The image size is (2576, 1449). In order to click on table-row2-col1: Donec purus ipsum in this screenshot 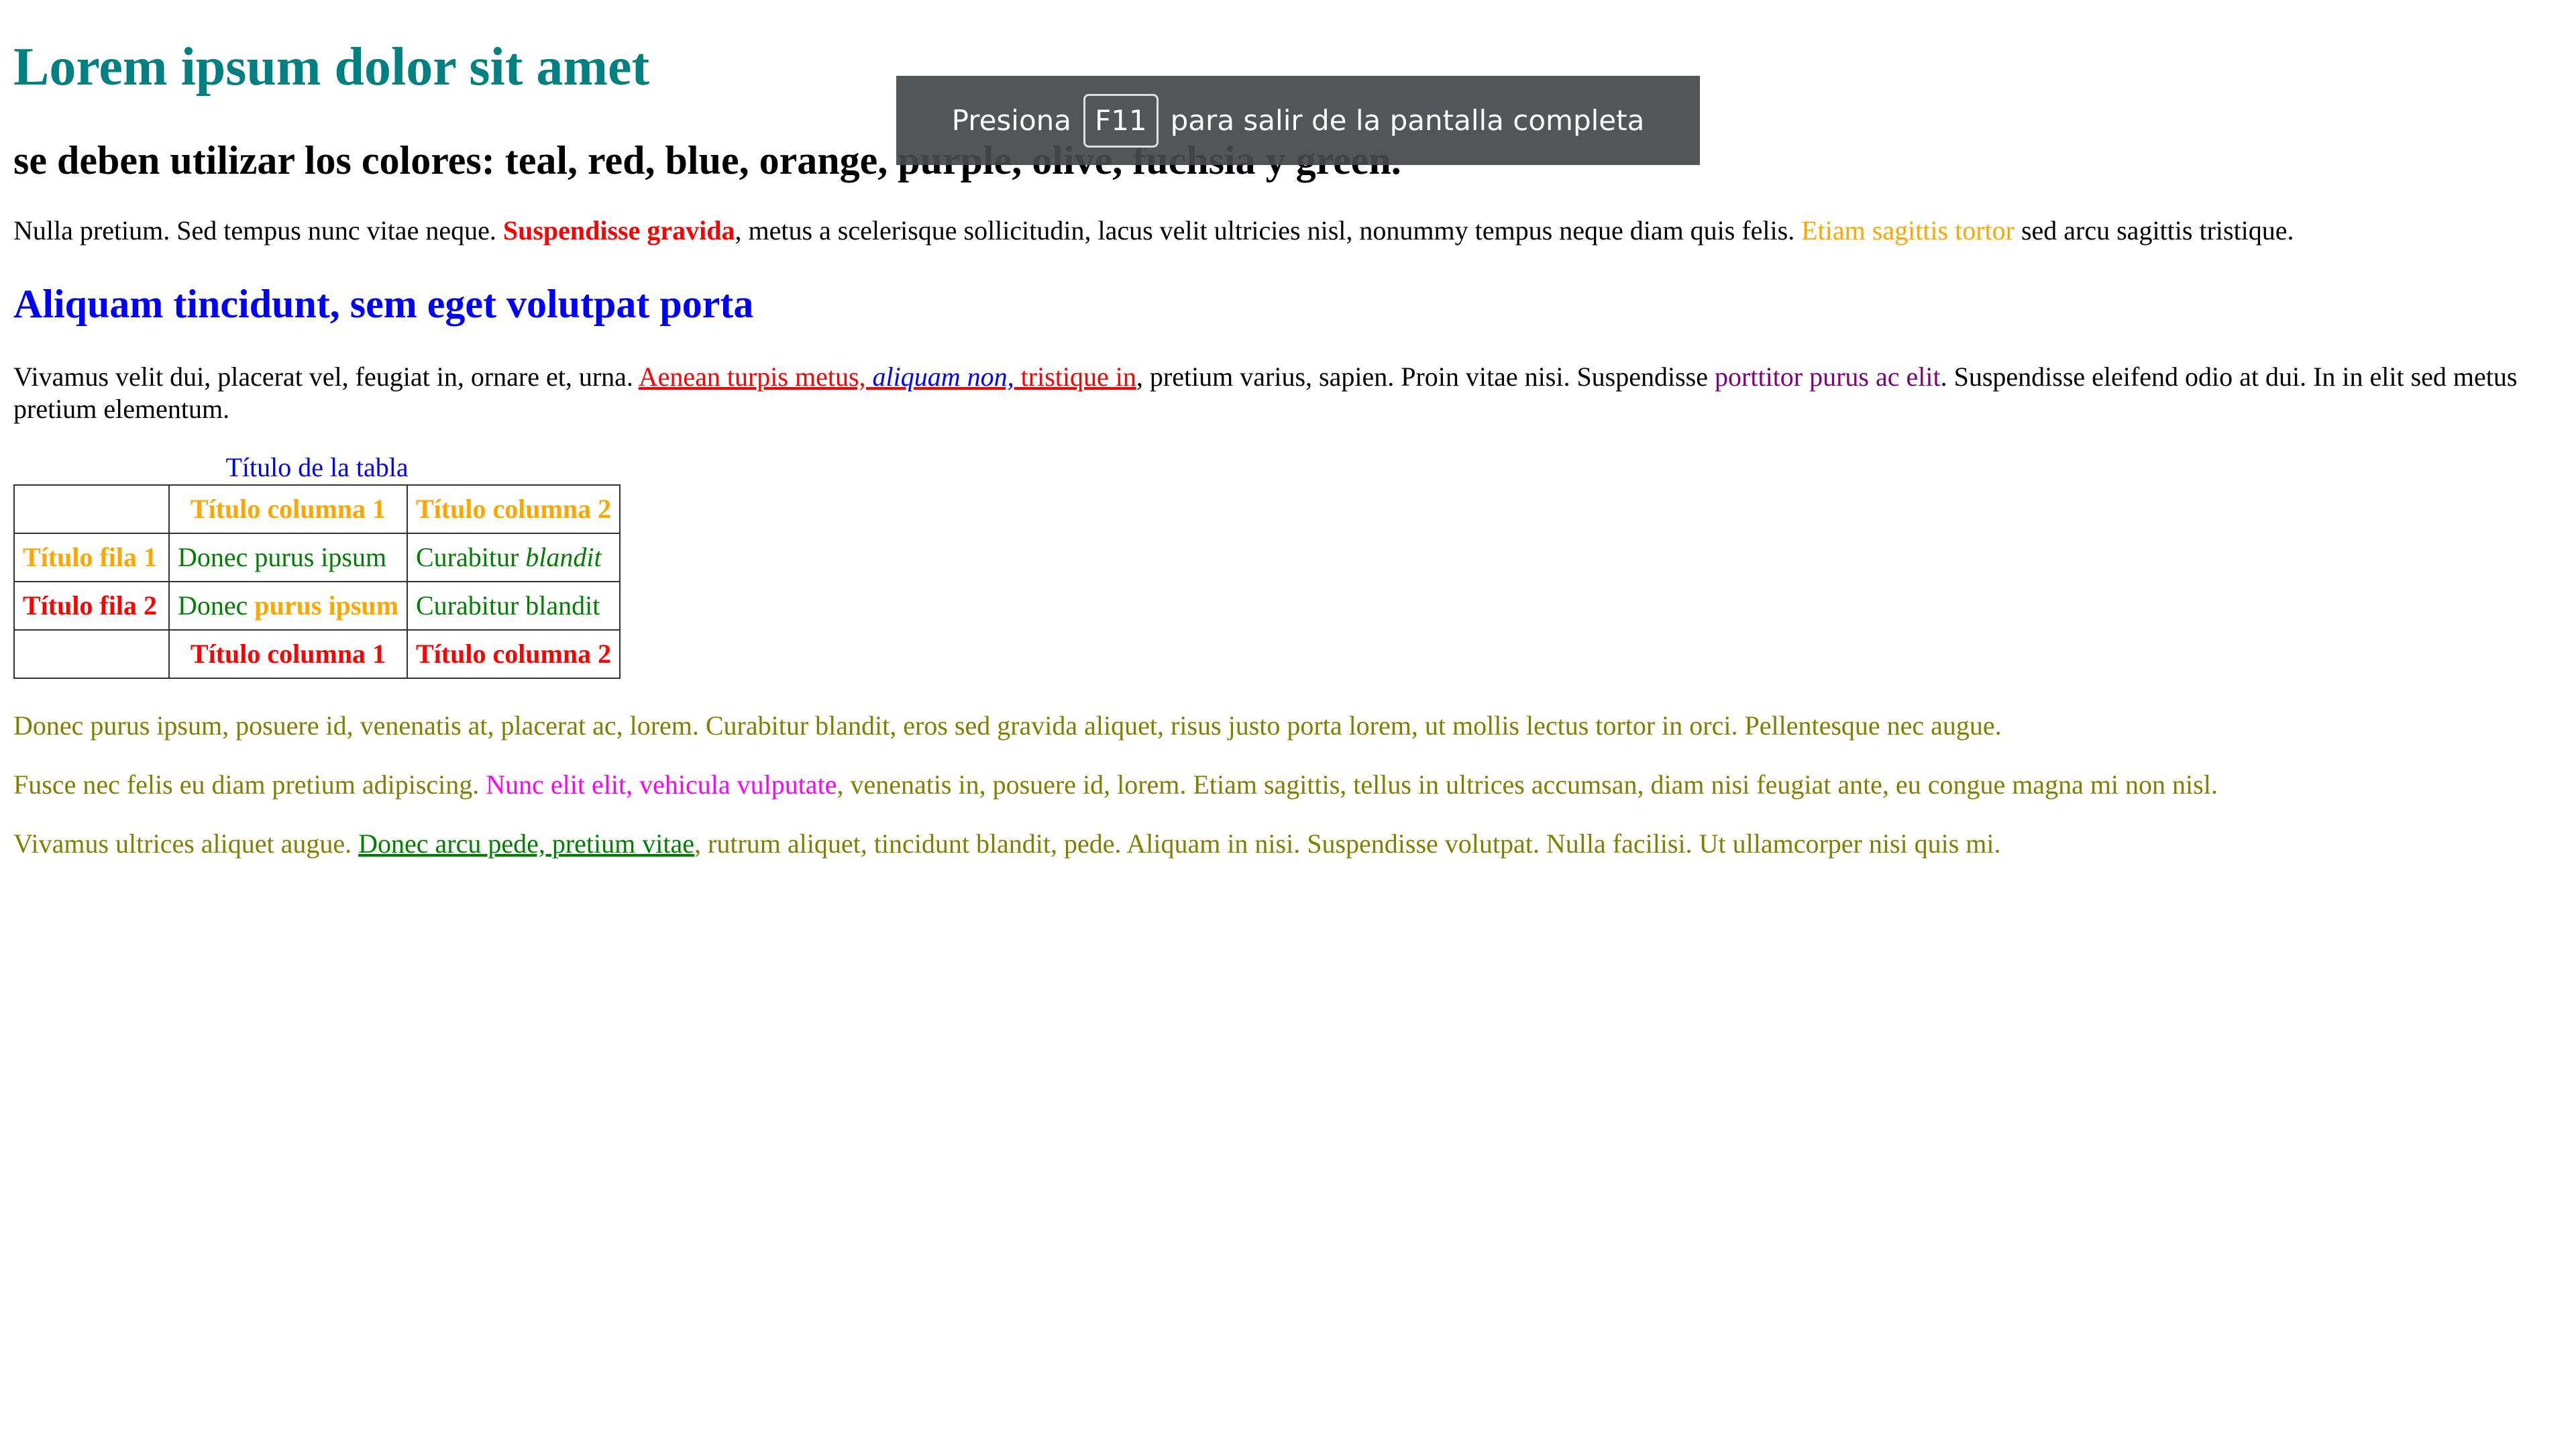, I will do `click(288, 606)`.